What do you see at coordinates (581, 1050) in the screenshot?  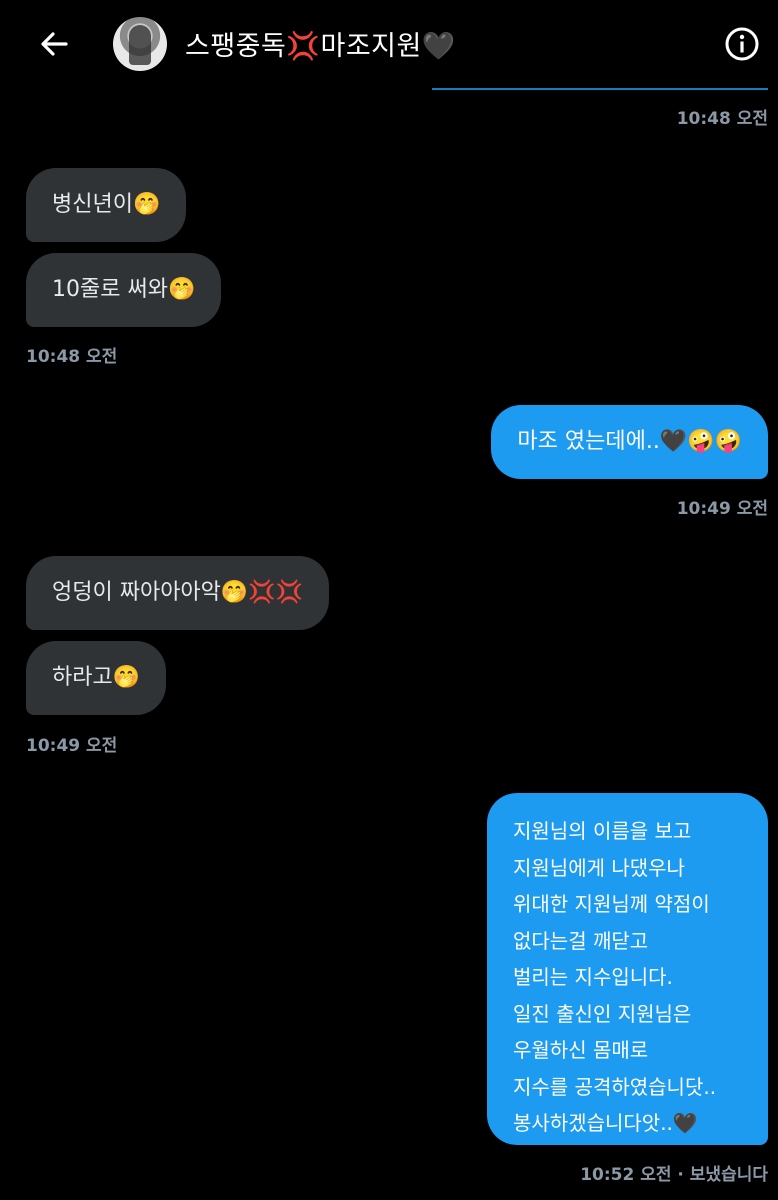 I see `message-line: 우월하신 몸매로` at bounding box center [581, 1050].